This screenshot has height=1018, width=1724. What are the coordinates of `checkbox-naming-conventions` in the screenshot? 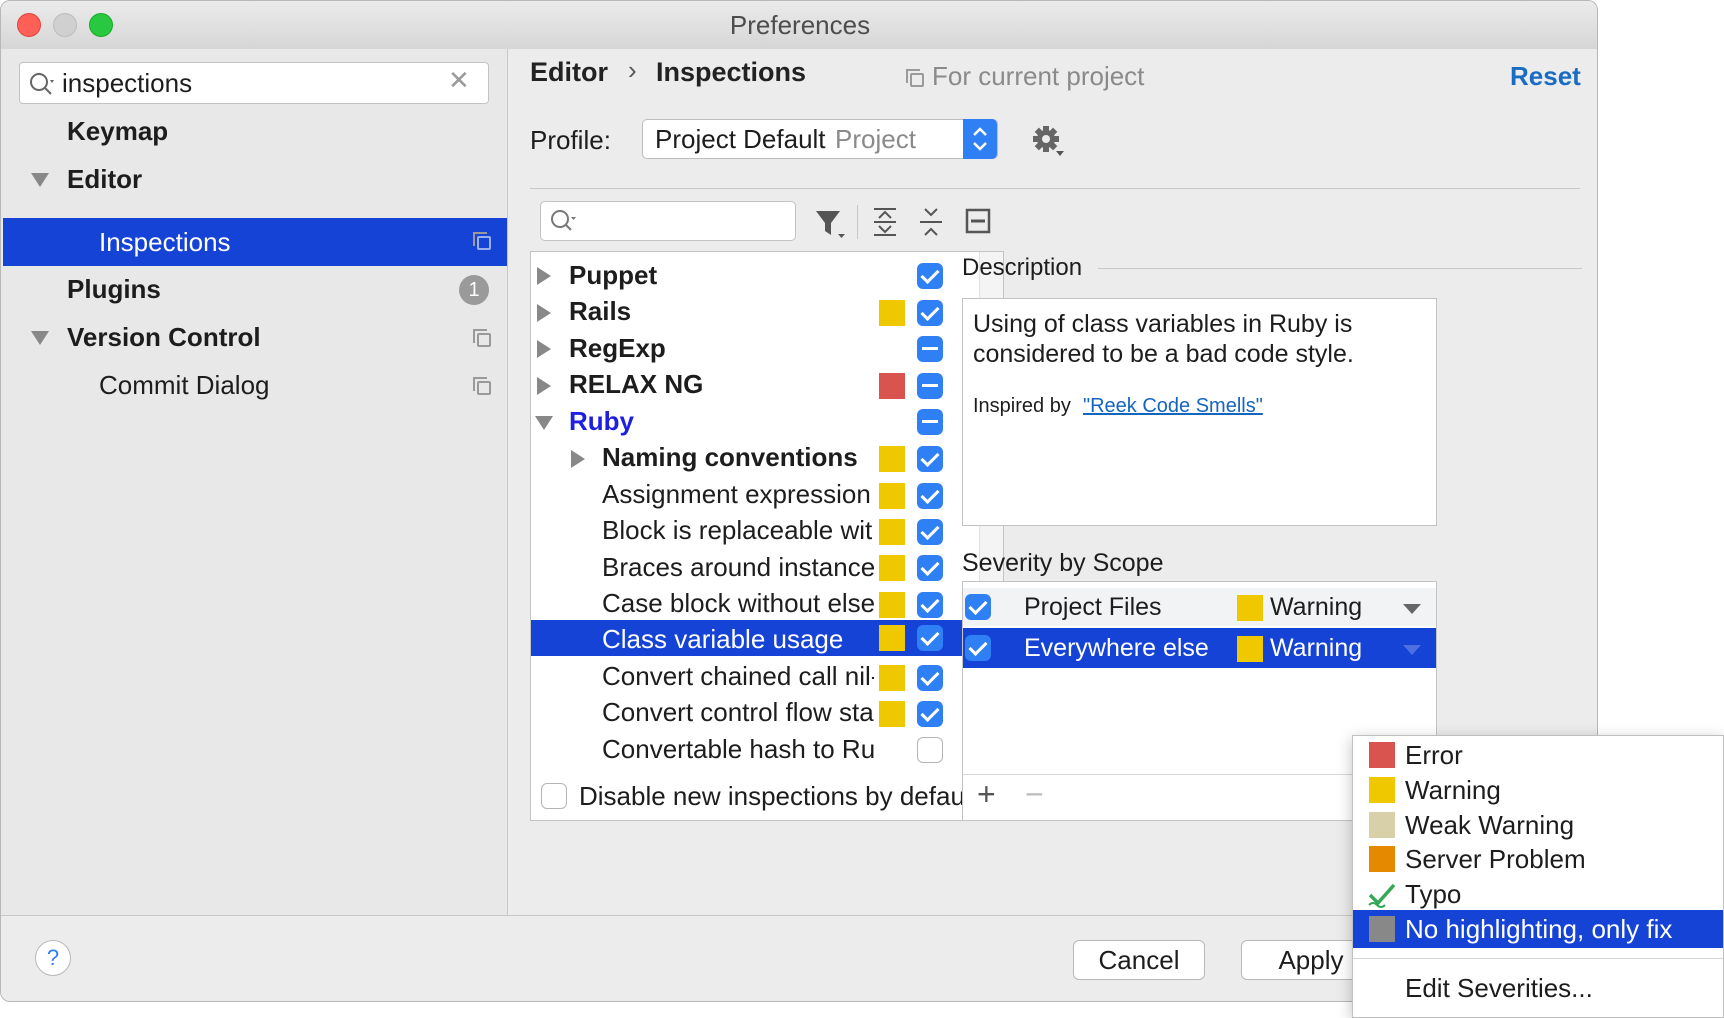 It's located at (930, 459).